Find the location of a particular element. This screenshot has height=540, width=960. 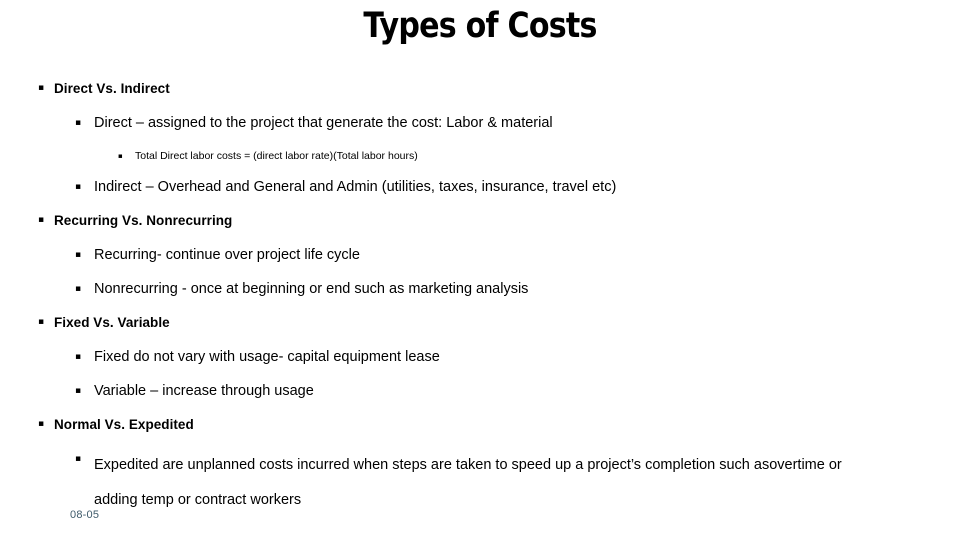

slide-number: 08-05 is located at coordinates (85, 515).